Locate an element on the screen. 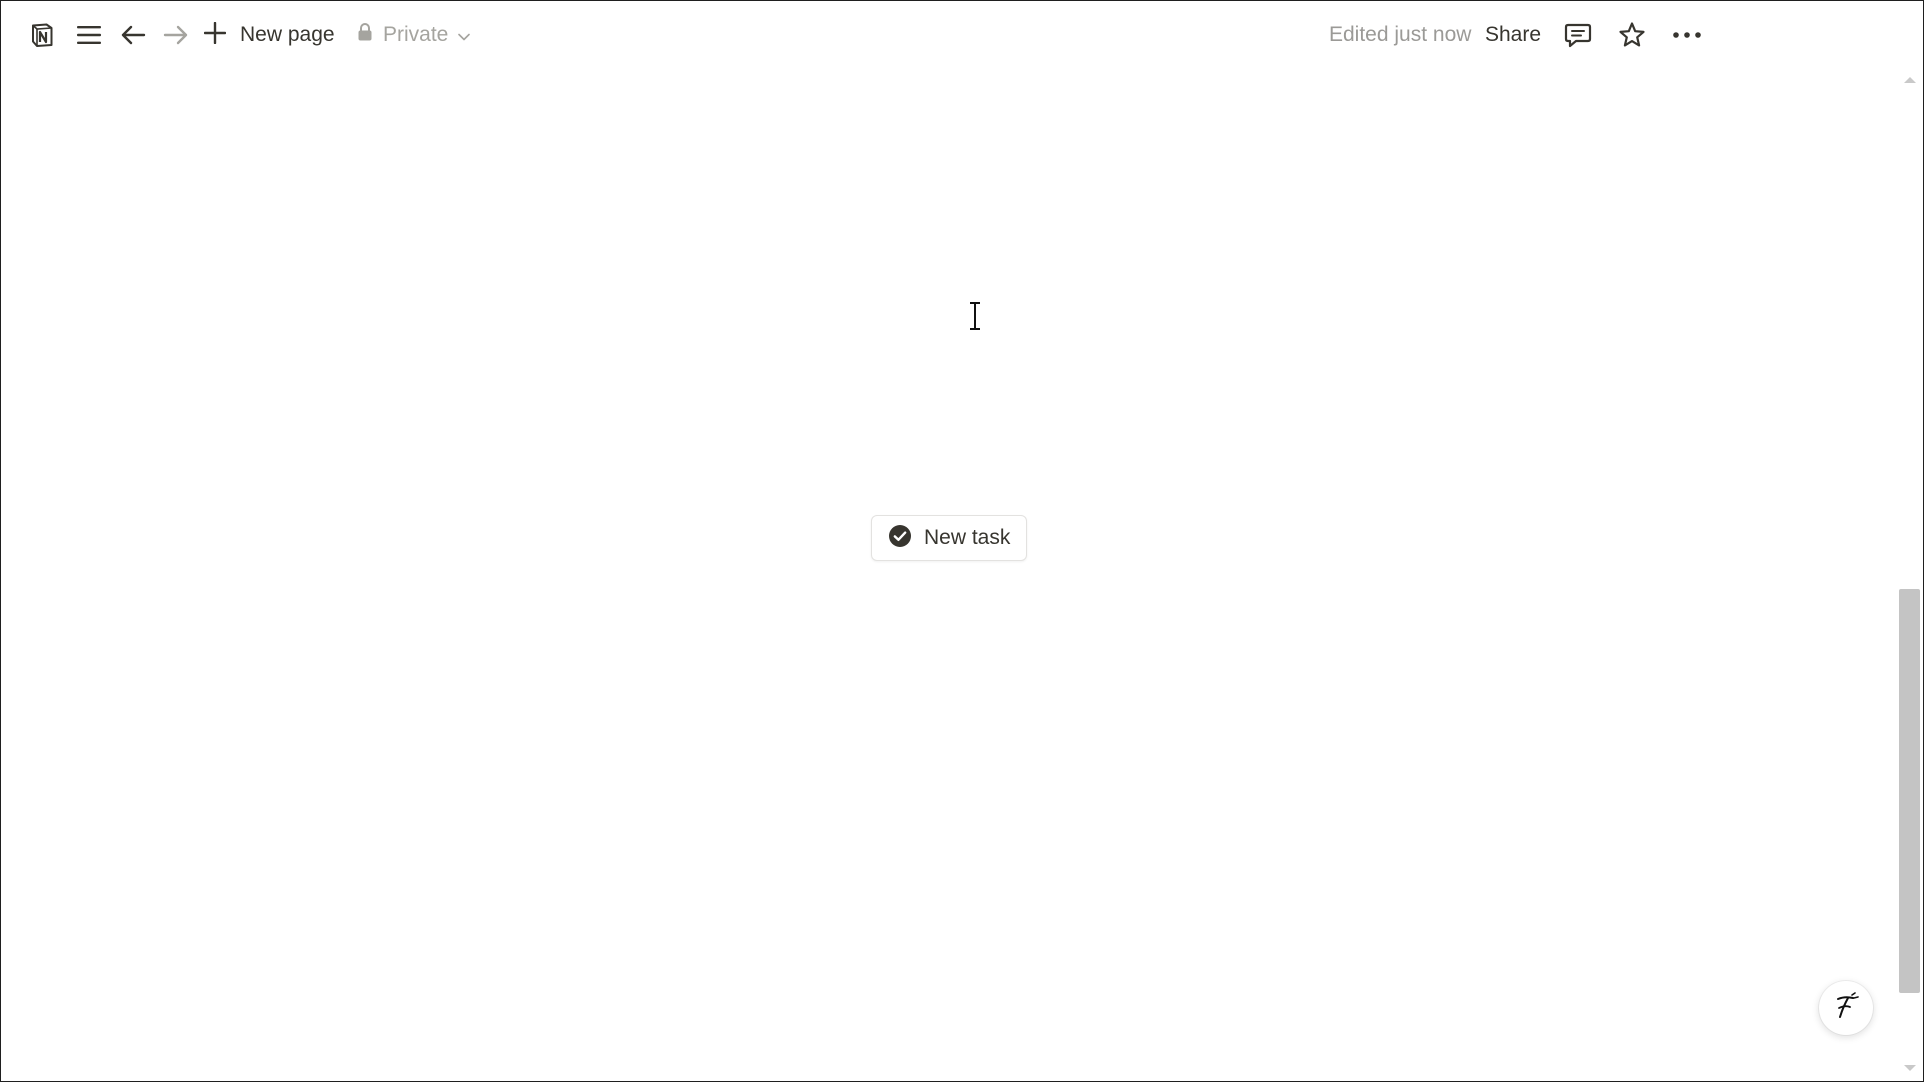 This screenshot has height=1082, width=1924. notion-logo-icon is located at coordinates (42, 35).